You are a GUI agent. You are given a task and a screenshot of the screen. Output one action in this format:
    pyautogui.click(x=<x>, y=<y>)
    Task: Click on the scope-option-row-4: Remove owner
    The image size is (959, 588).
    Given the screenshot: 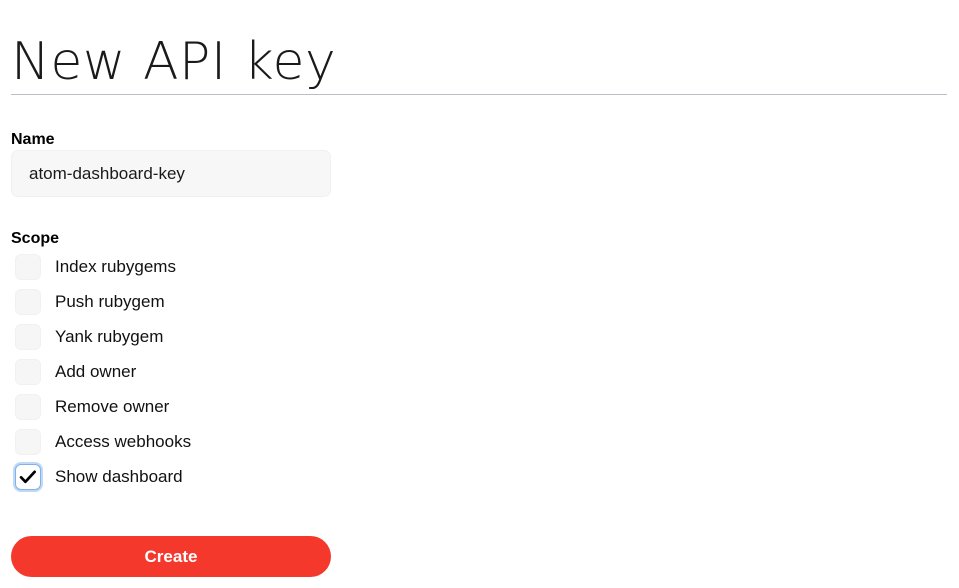 What is the action you would take?
    pyautogui.click(x=200, y=406)
    